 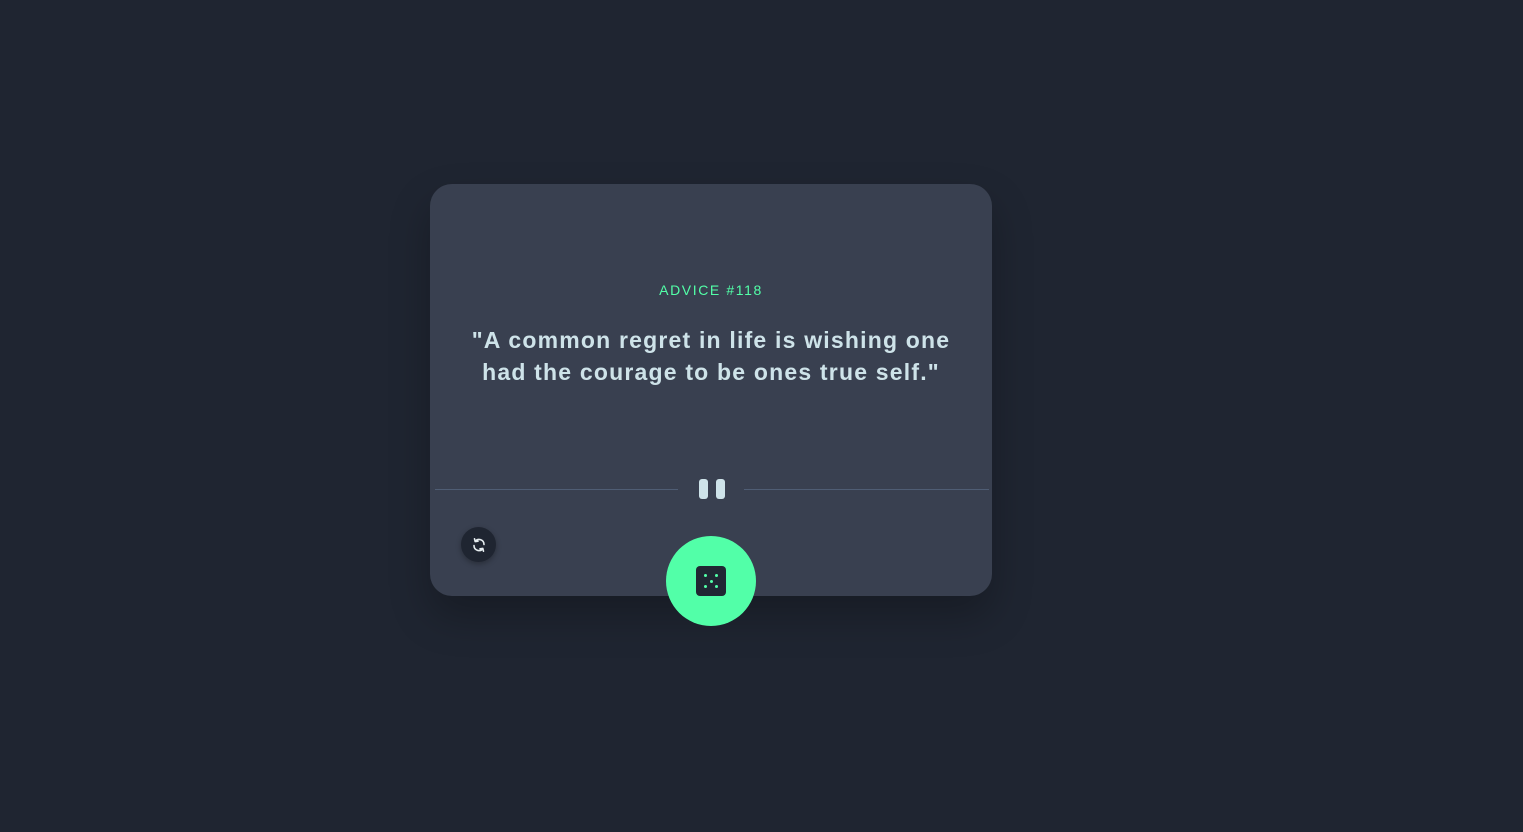 I want to click on advice-number: ADVICE #118, so click(x=711, y=290).